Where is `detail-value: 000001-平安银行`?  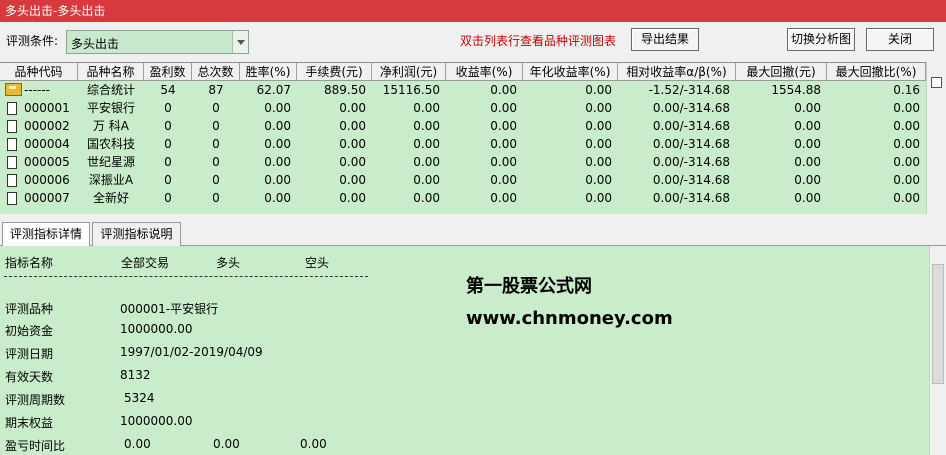
detail-value: 000001-平安银行 is located at coordinates (169, 309).